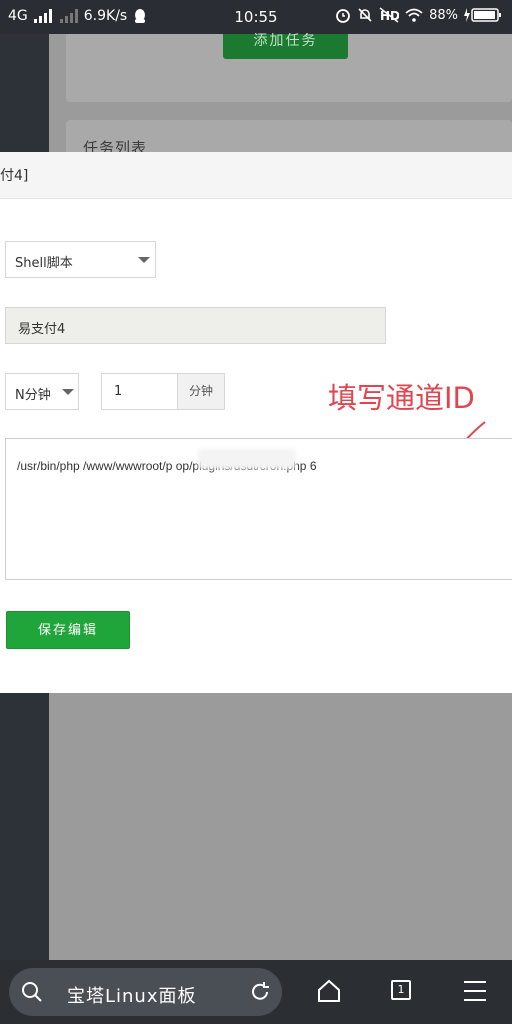 The height and width of the screenshot is (1024, 512). What do you see at coordinates (414, 15) in the screenshot?
I see `wifi-icon` at bounding box center [414, 15].